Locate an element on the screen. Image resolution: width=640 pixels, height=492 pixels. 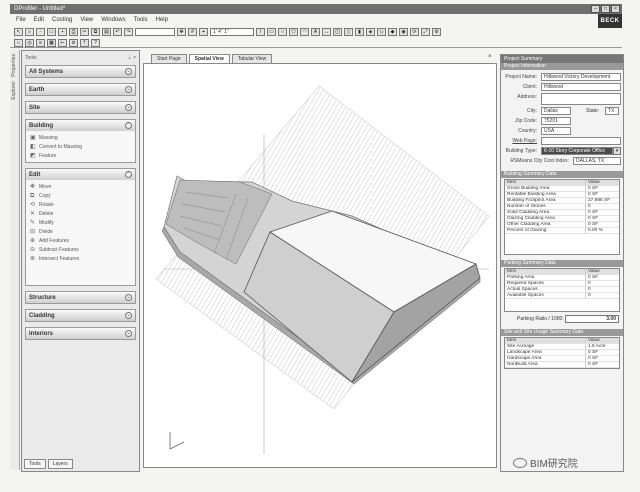
project-name-field: Hillwood Victory Development is located at coordinates (581, 77).